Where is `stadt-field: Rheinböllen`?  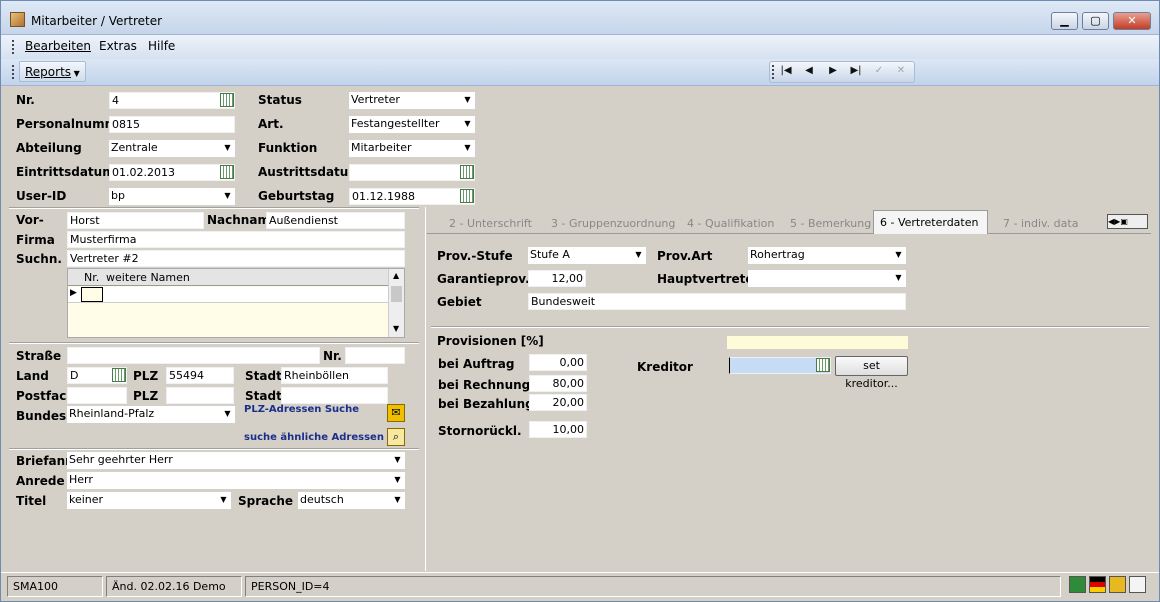 stadt-field: Rheinböllen is located at coordinates (334, 375).